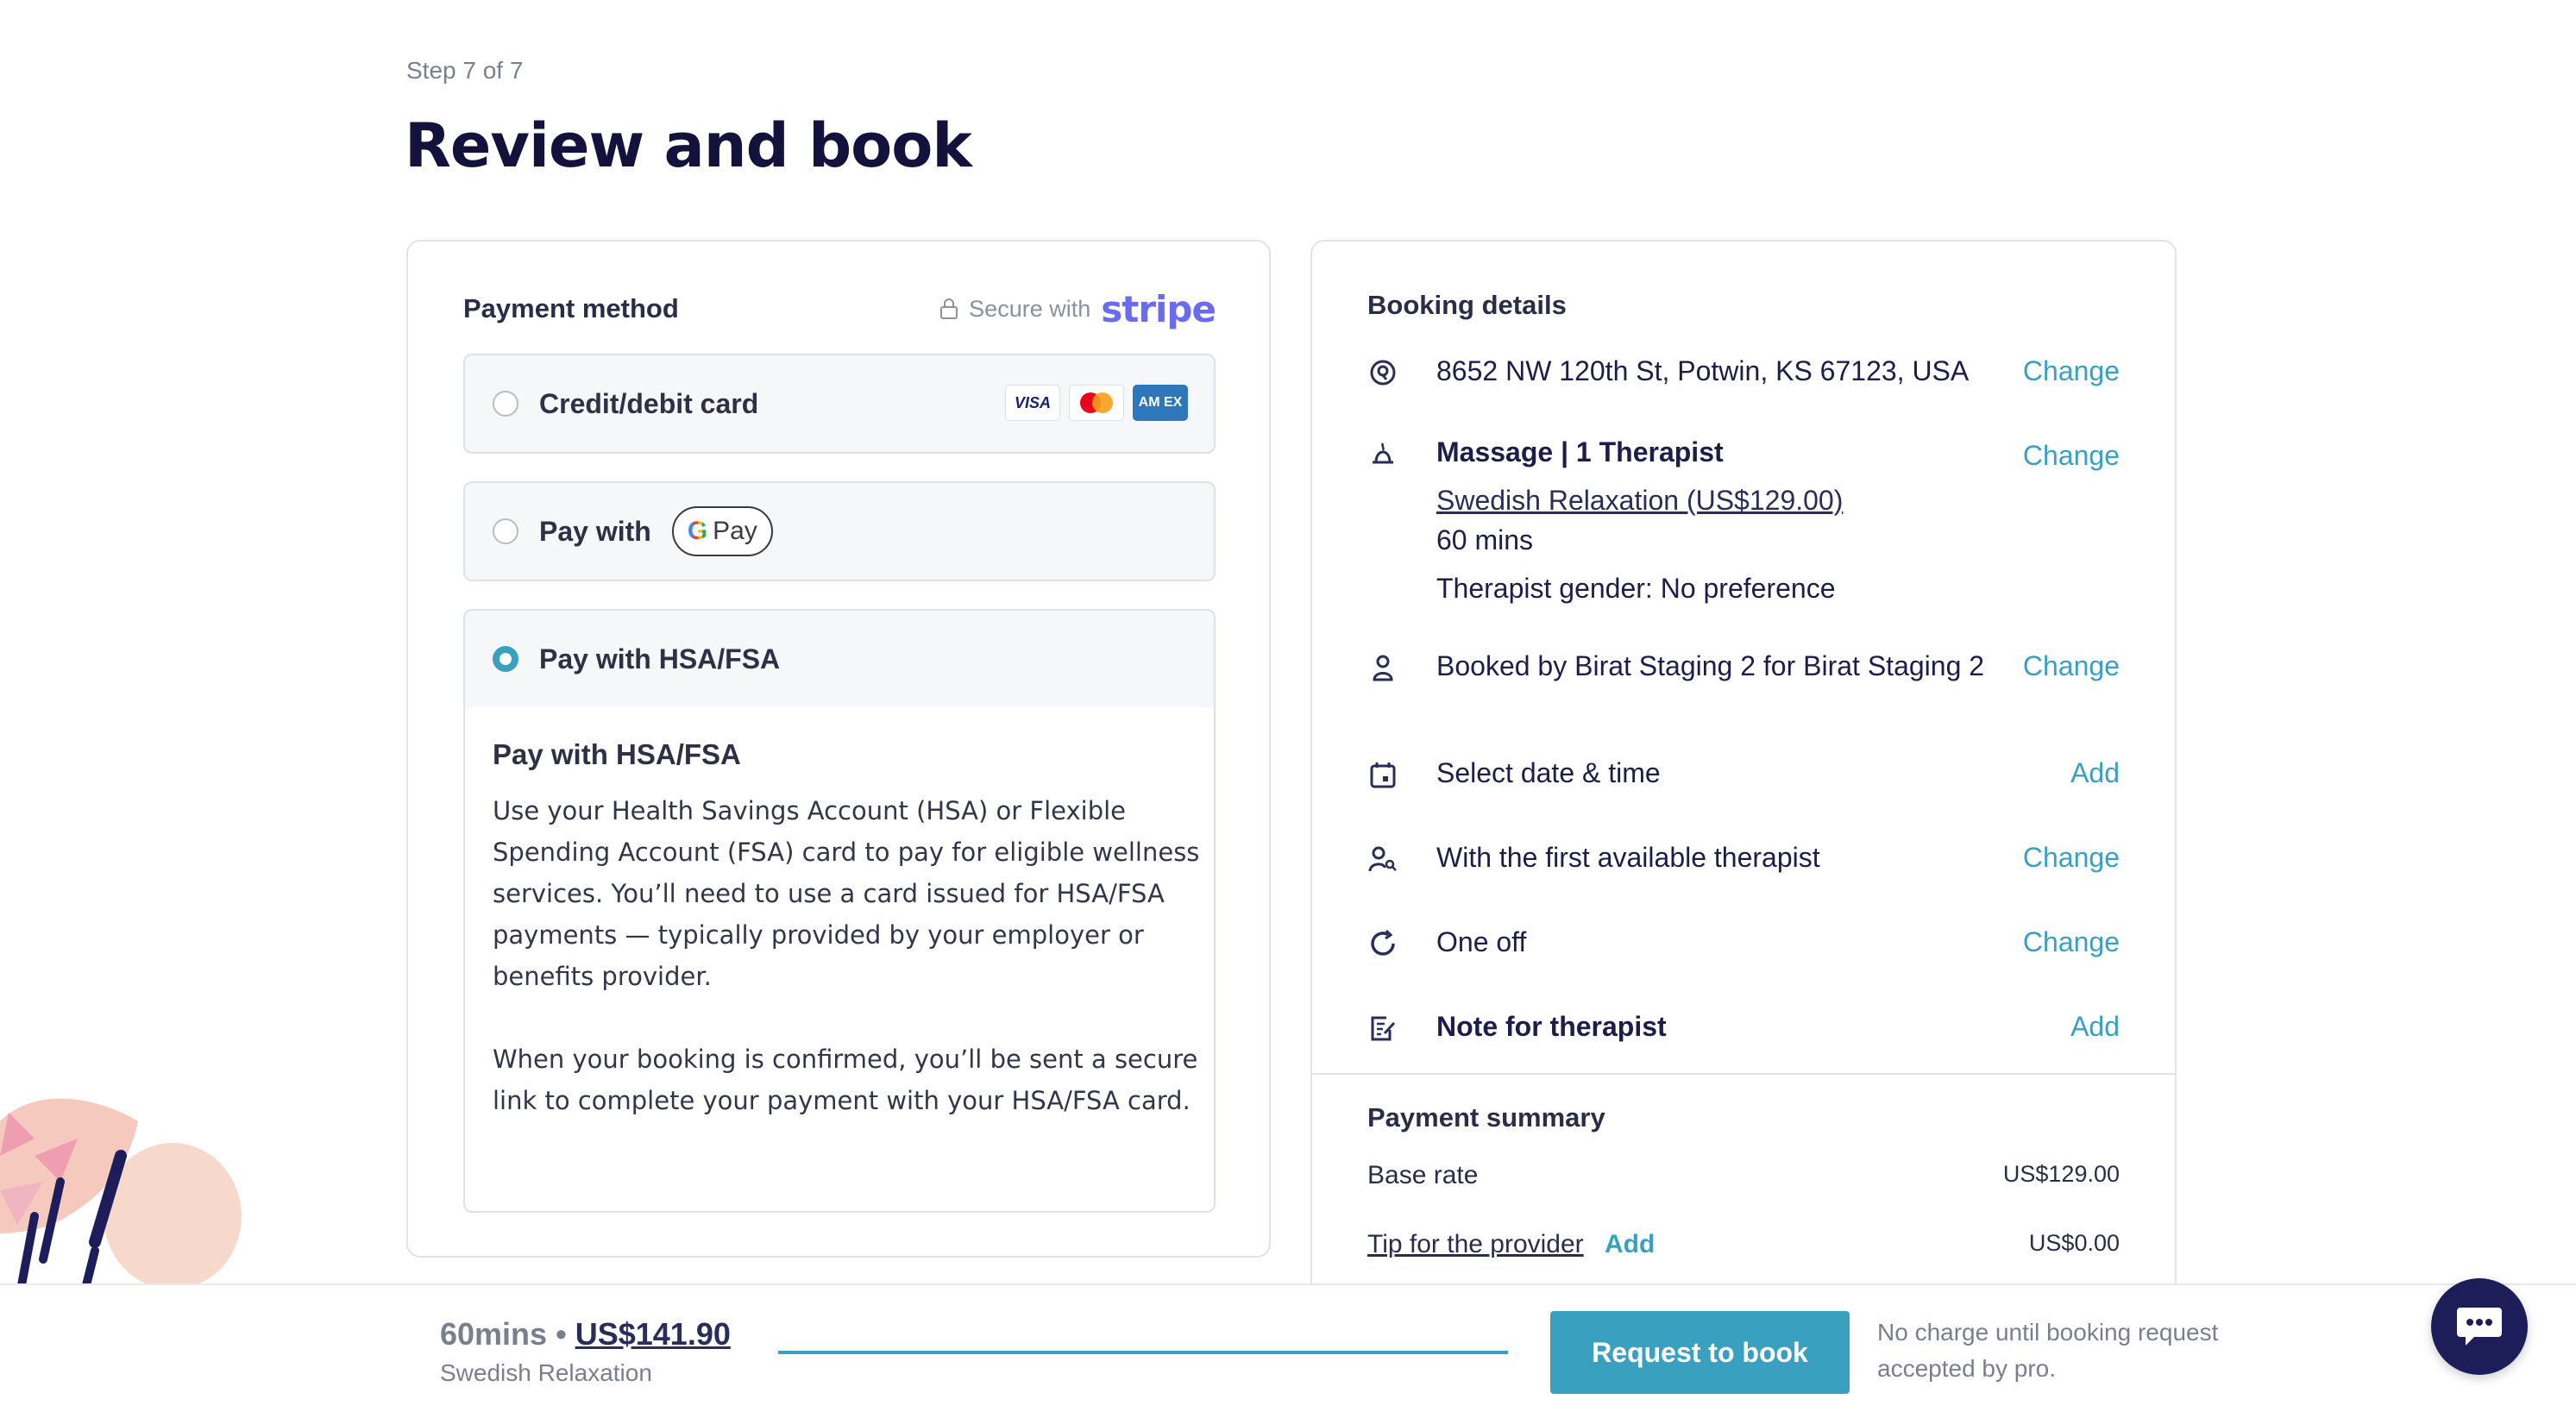 This screenshot has width=2576, height=1418. What do you see at coordinates (1580, 451) in the screenshot?
I see `service-title: Massage | 1 Therapist` at bounding box center [1580, 451].